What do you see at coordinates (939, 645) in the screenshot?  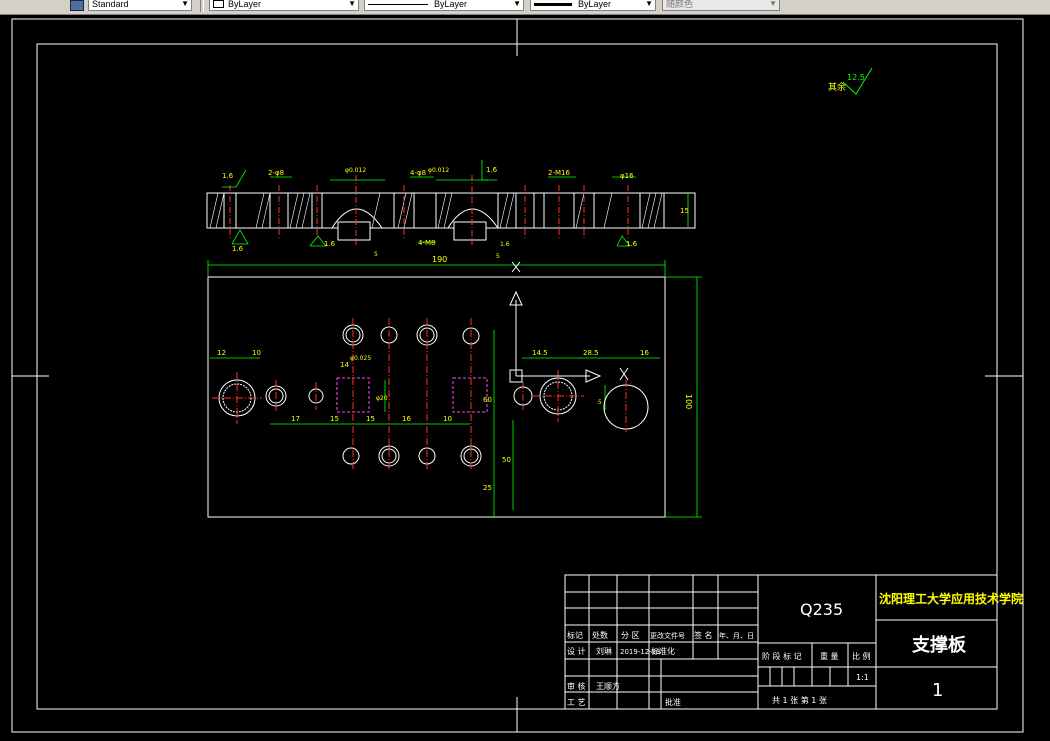 I see `part-name: 支撑板` at bounding box center [939, 645].